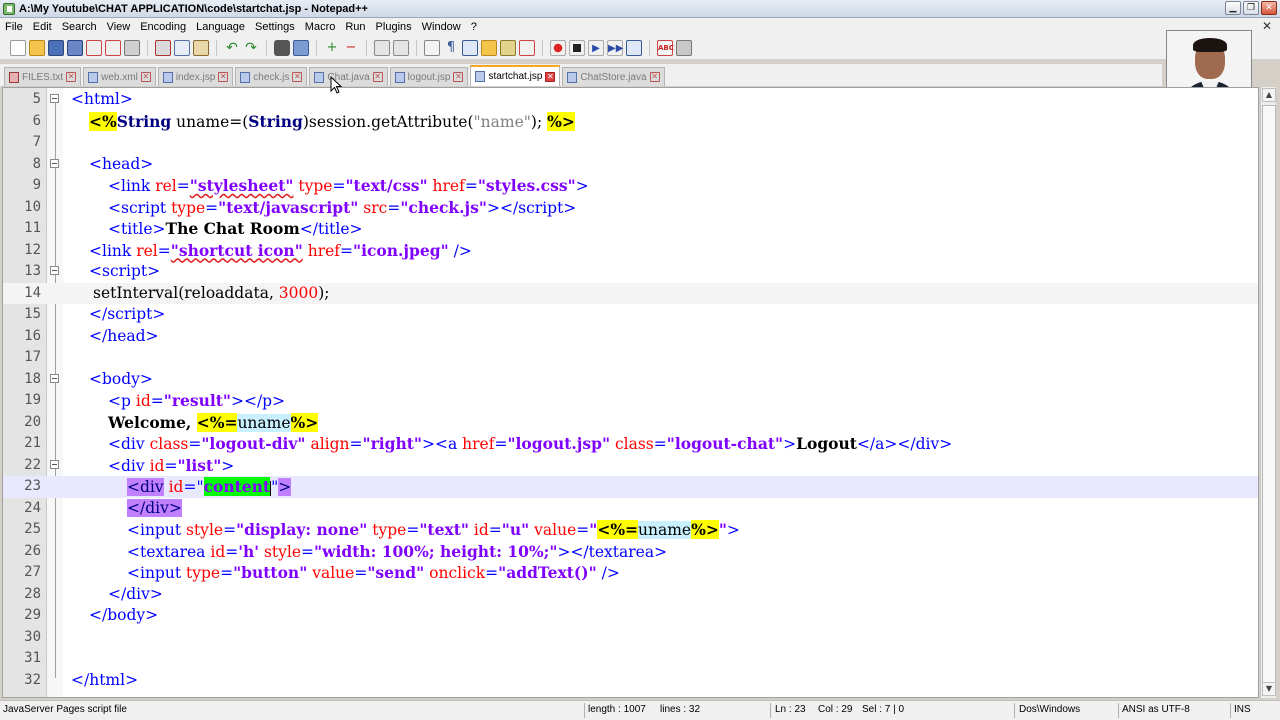 The image size is (1280, 720). I want to click on stop-macro-icon, so click(577, 47).